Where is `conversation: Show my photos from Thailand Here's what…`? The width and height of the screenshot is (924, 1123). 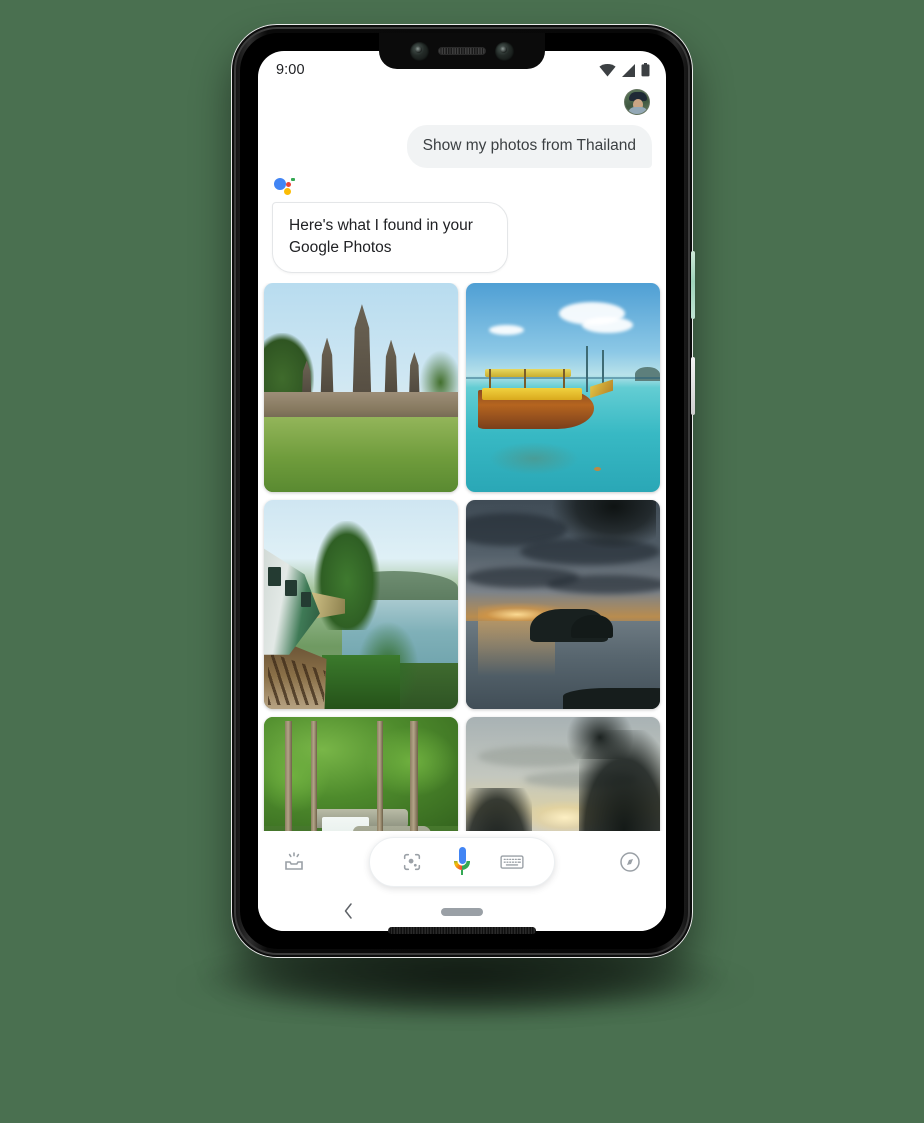
conversation: Show my photos from Thailand Here's what… is located at coordinates (462, 198).